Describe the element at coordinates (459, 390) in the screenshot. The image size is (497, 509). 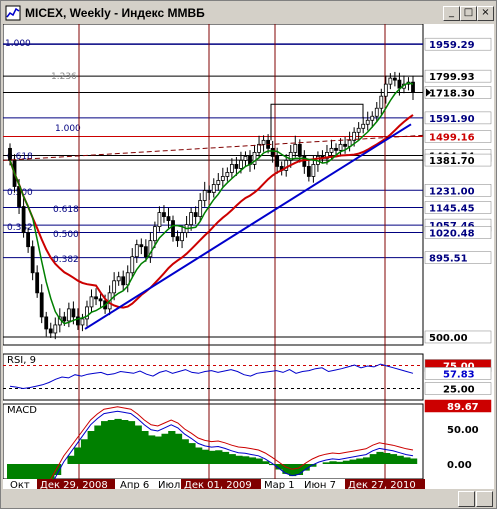
I see `rsi-level-label: 25.00` at that location.